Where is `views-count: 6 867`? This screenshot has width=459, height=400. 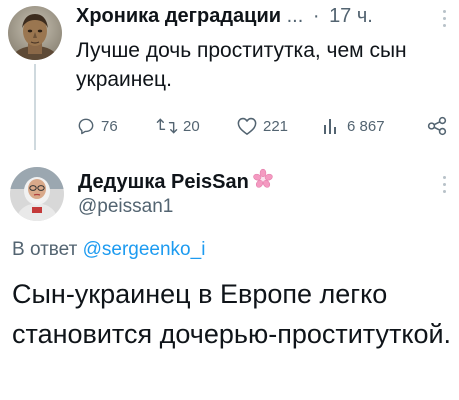 views-count: 6 867 is located at coordinates (366, 126).